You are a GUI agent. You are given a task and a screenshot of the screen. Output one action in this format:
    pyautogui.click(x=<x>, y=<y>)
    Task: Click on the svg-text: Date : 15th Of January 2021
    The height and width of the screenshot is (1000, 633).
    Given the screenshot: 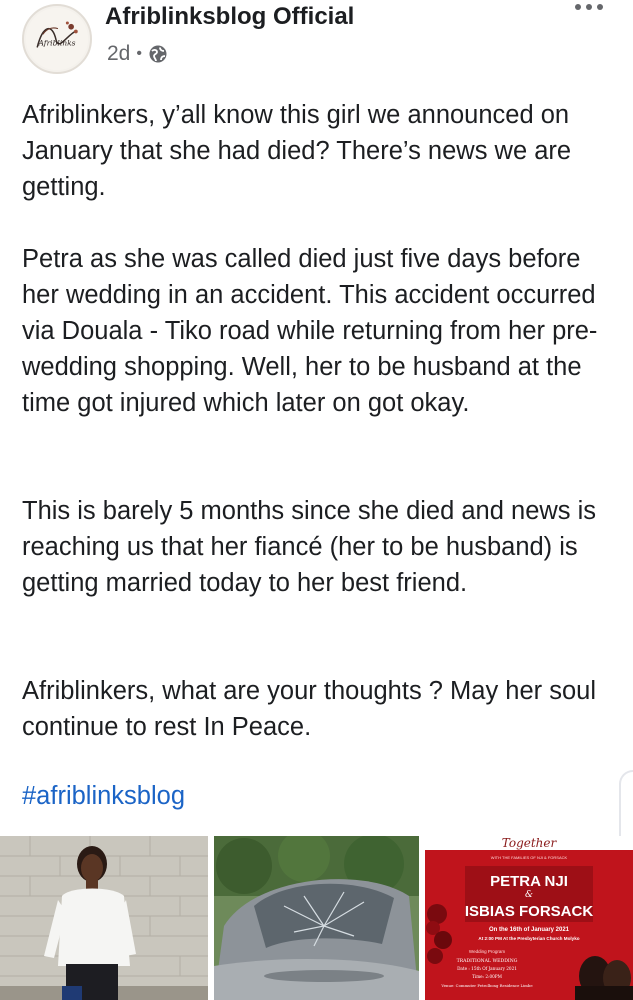 What is the action you would take?
    pyautogui.click(x=487, y=968)
    